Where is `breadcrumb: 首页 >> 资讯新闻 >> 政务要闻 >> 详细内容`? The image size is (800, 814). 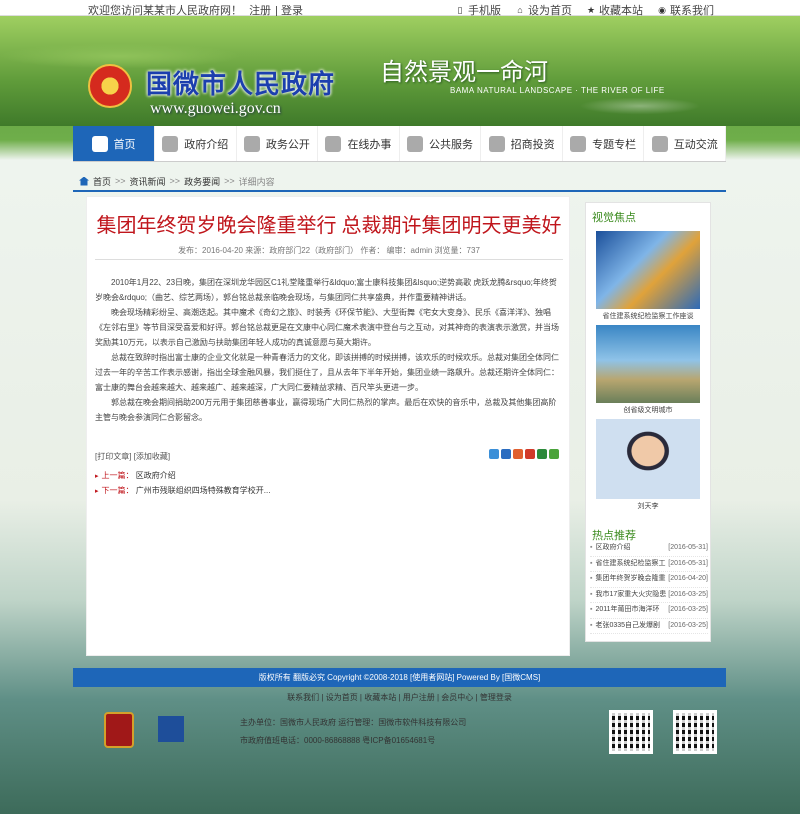 breadcrumb: 首页 >> 资讯新闻 >> 政务要闻 >> 详细内容 is located at coordinates (399, 181).